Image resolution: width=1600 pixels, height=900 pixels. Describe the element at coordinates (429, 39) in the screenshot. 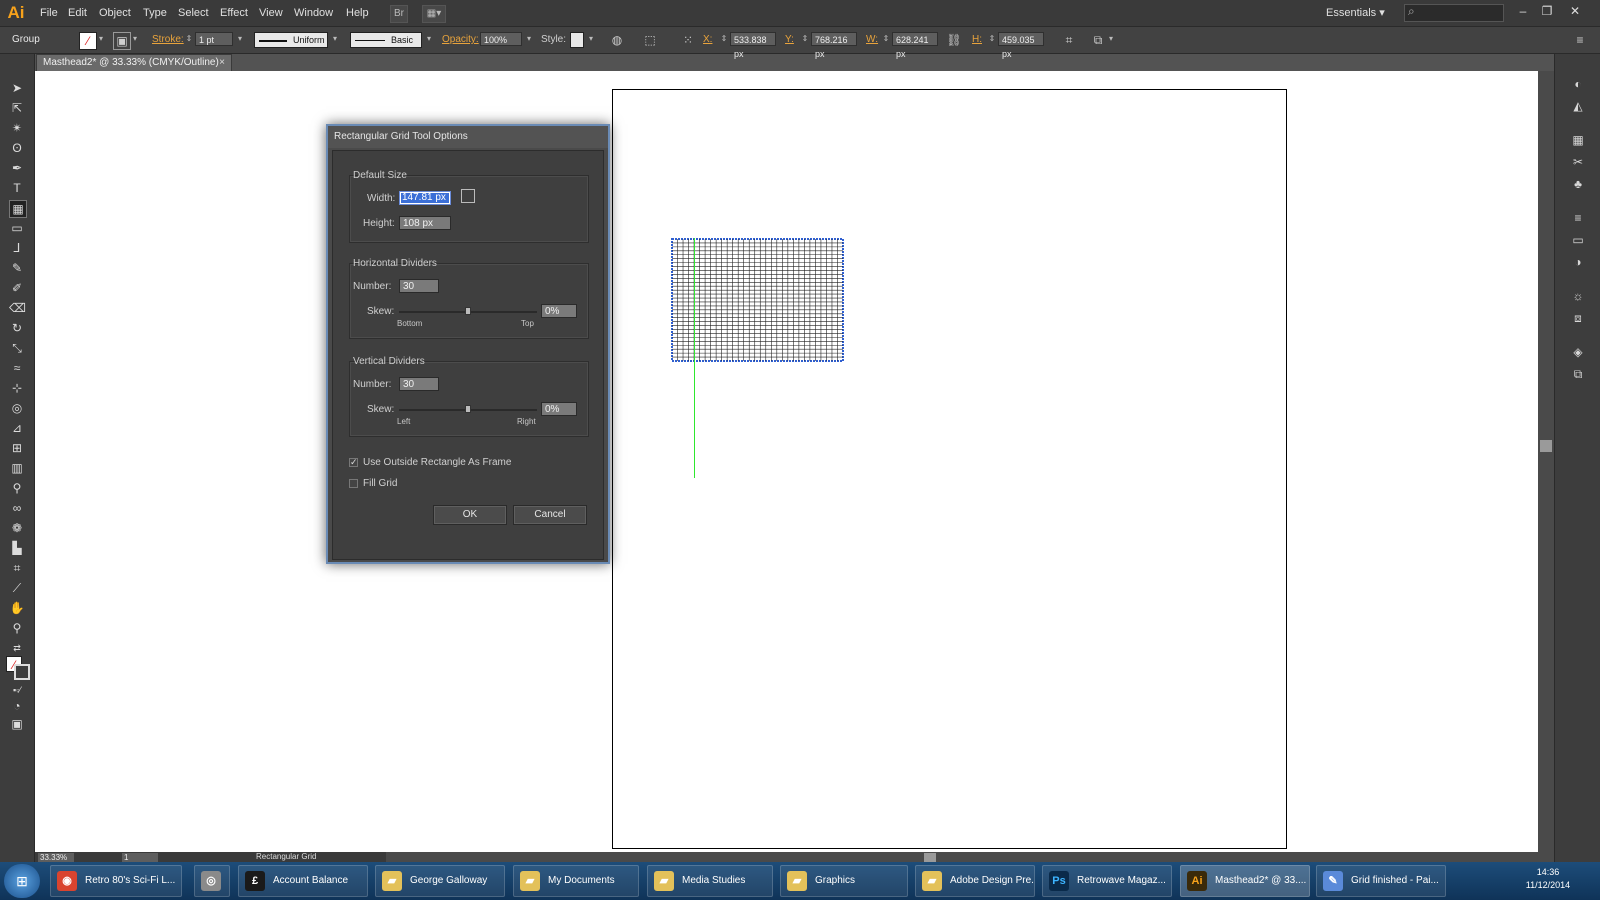

I see `brush-dropdown-icon: ▾` at that location.